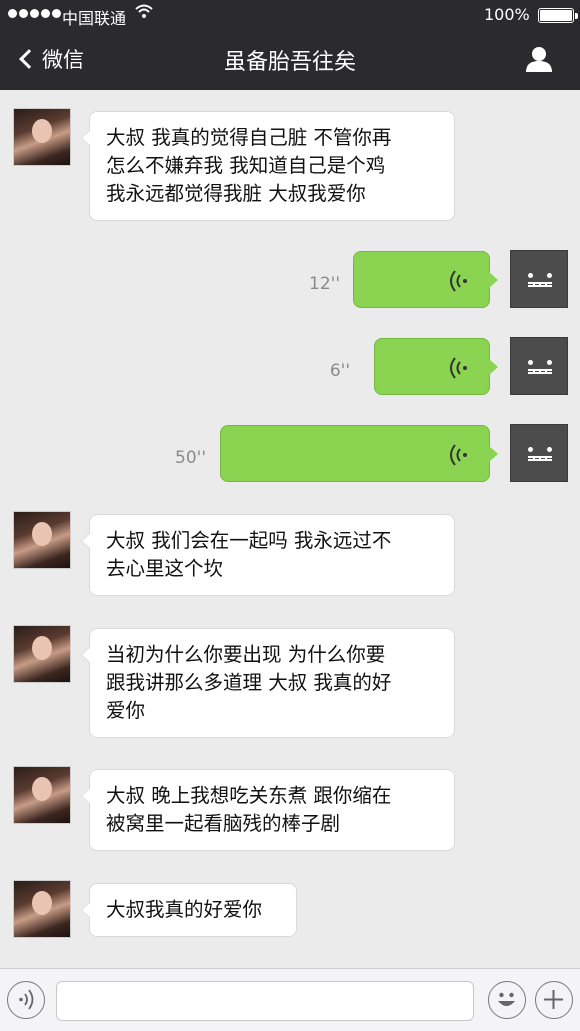  I want to click on message-text-line: 我永远都觉得我脏 大叔我爱你, so click(236, 193).